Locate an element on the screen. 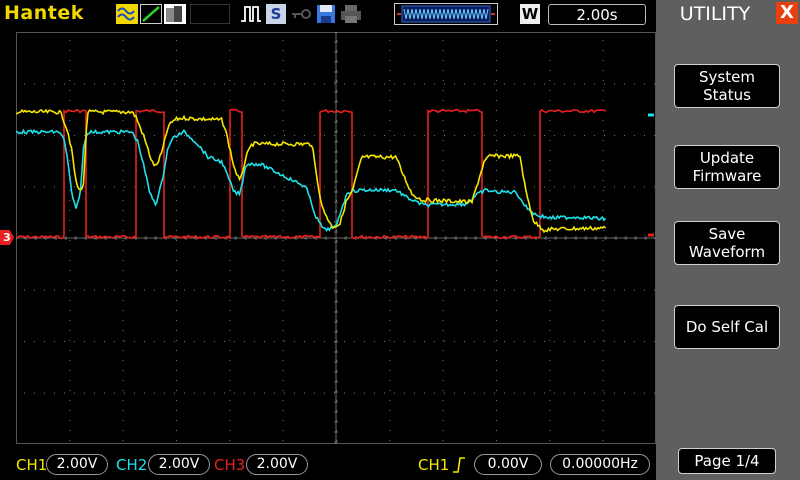  ch3-marker-label: 3 is located at coordinates (7, 237).